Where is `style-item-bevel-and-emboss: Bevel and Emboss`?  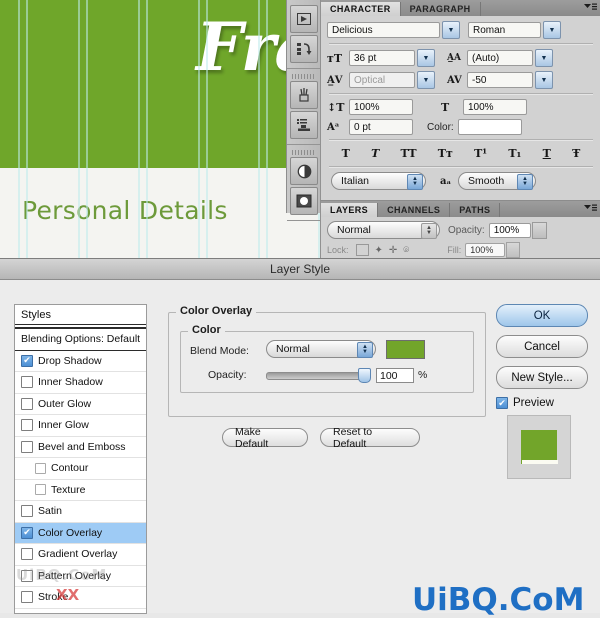
style-item-bevel-and-emboss: Bevel and Emboss is located at coordinates (80, 447).